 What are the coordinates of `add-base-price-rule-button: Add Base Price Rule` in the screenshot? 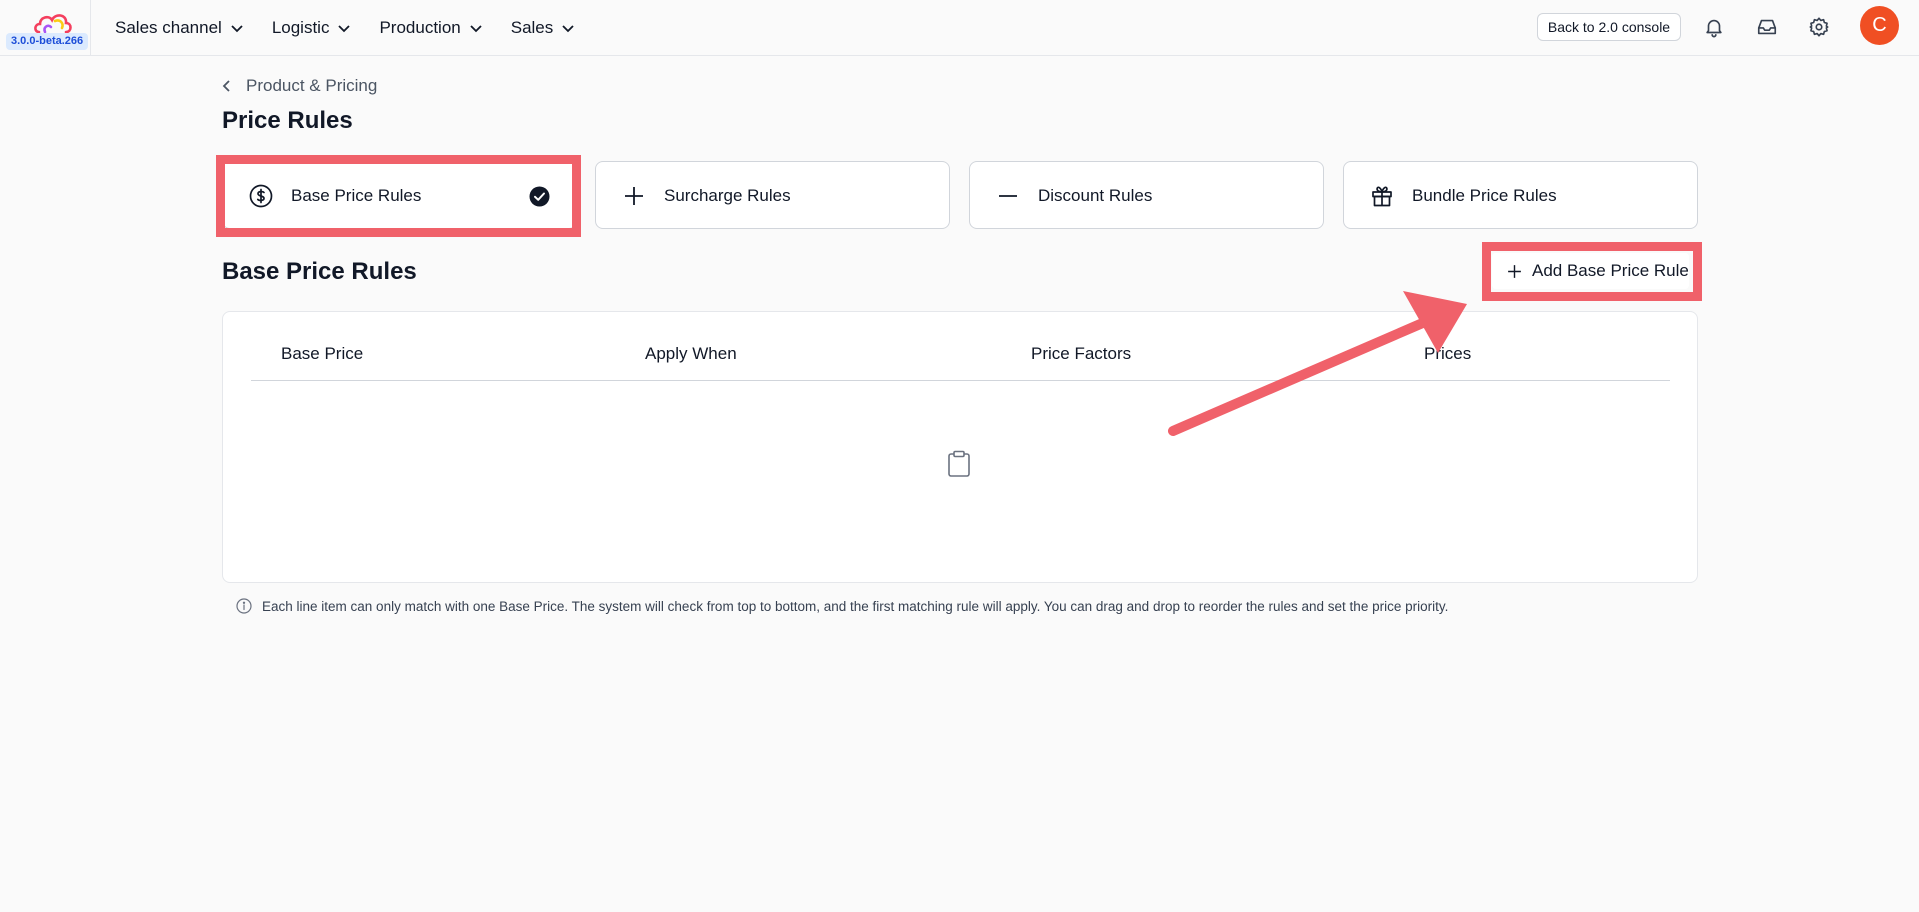 It's located at (1590, 271).